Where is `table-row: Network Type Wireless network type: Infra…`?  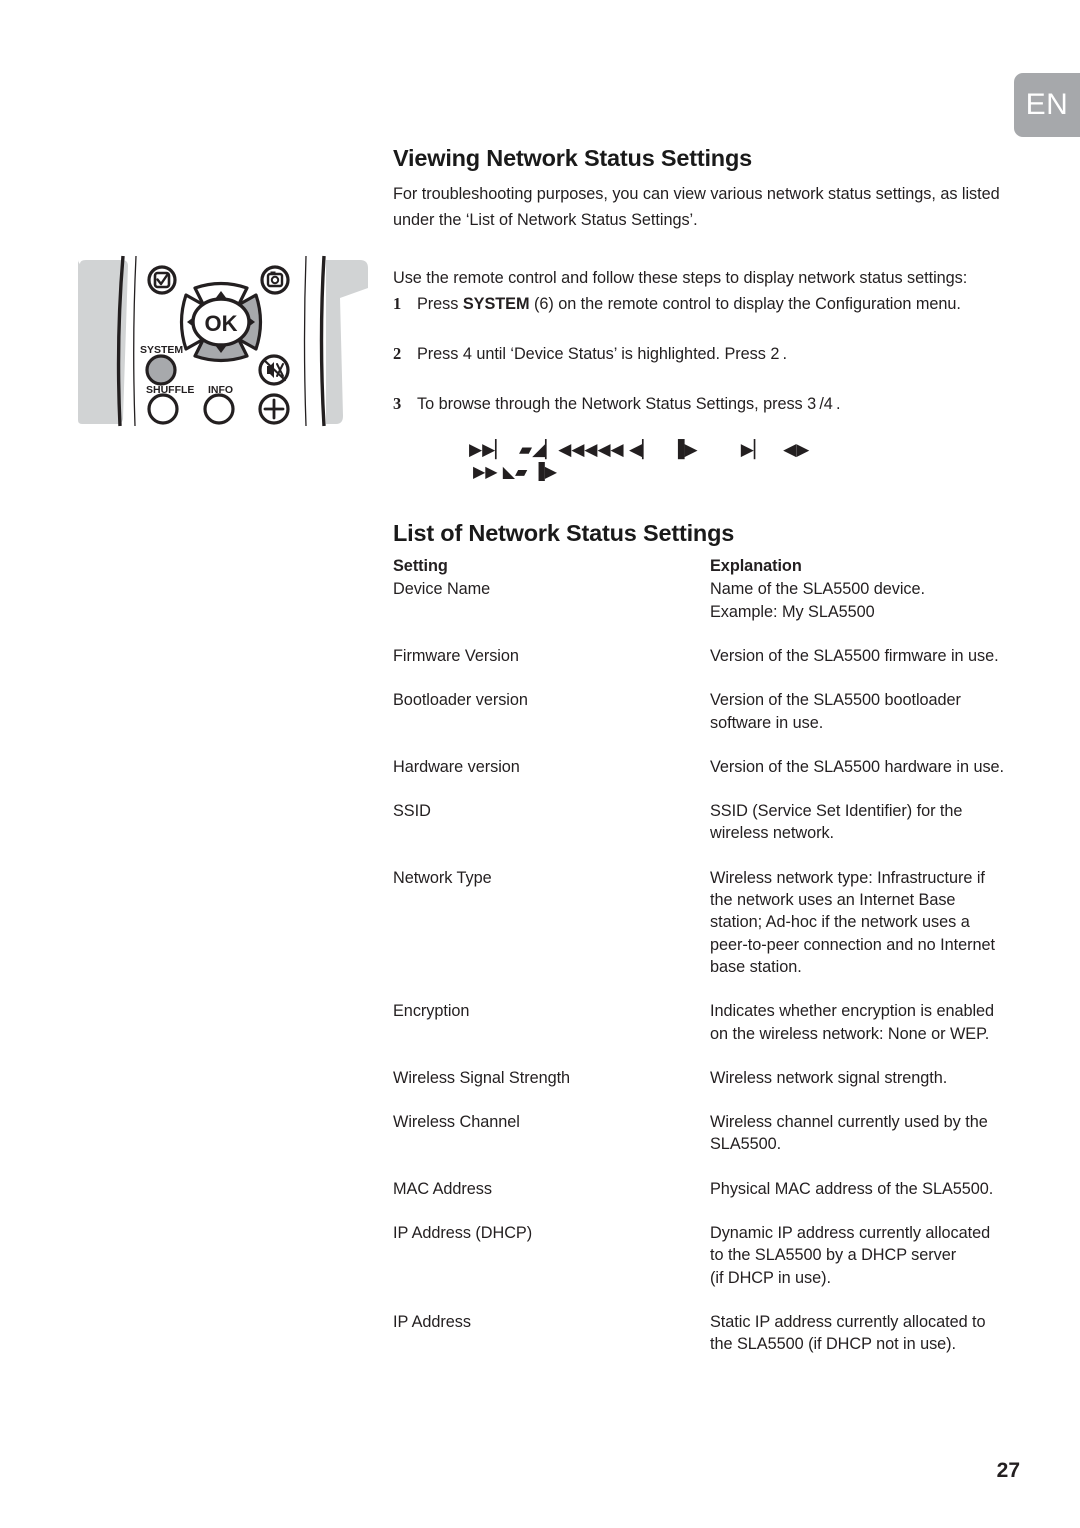
table-row: Network Type Wireless network type: Infra… is located at coordinates (706, 933).